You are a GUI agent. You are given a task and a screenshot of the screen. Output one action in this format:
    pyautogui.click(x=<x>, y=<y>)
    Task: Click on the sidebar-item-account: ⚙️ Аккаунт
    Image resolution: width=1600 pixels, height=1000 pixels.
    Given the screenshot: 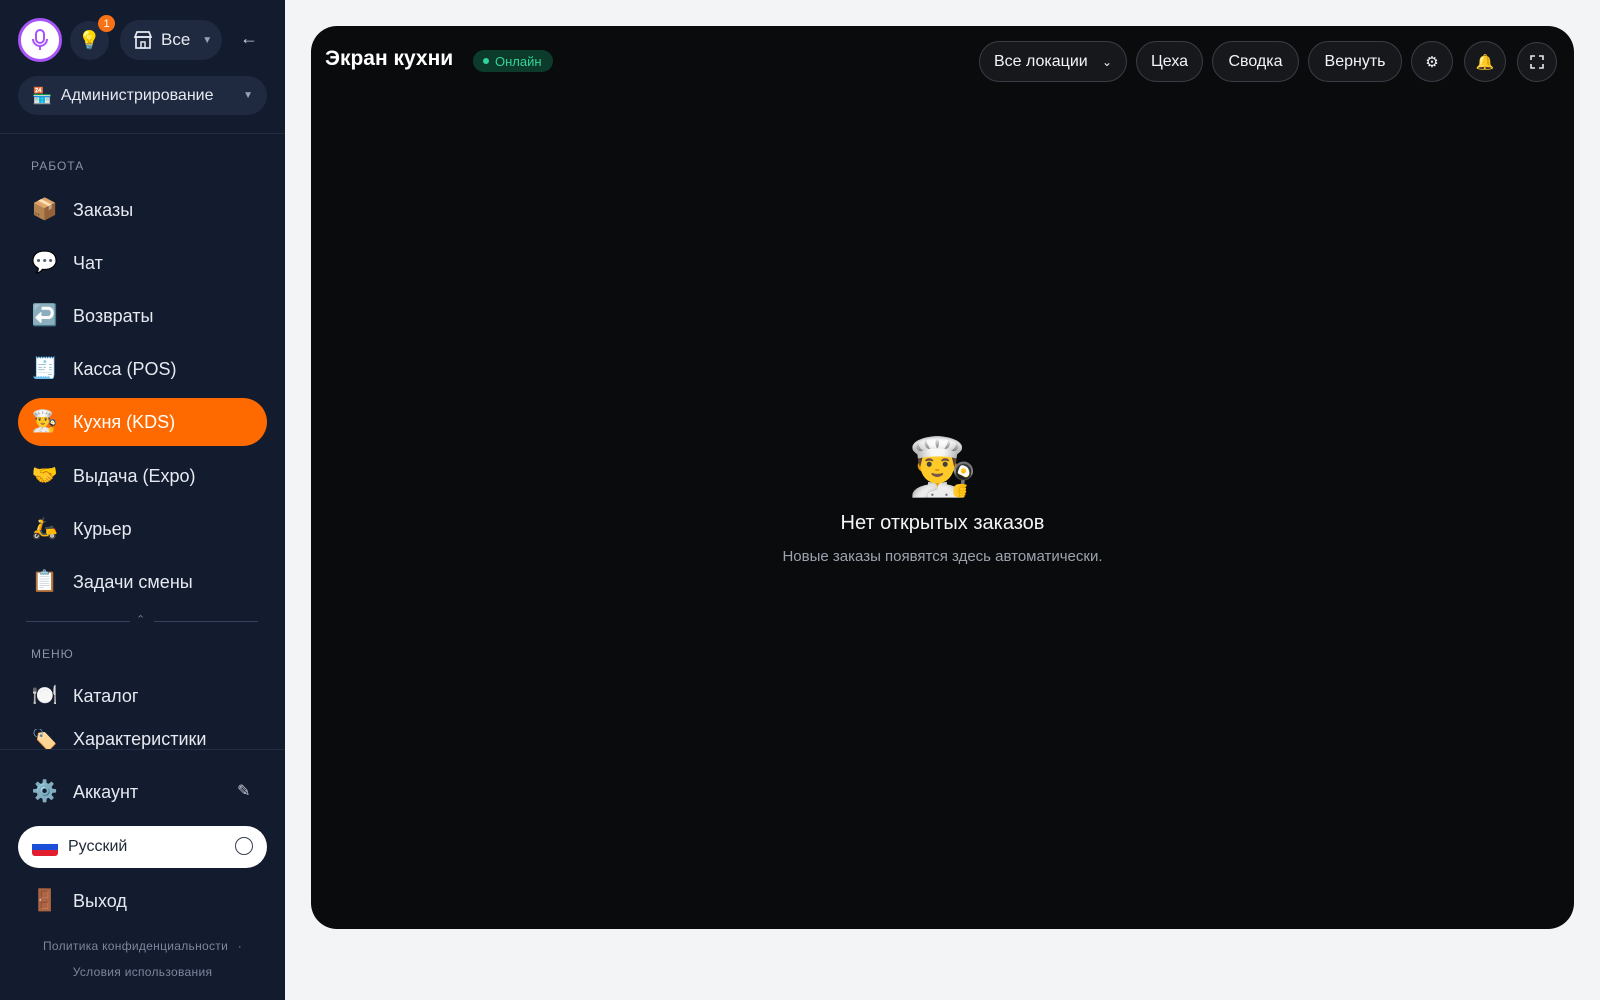 What is the action you would take?
    pyautogui.click(x=142, y=792)
    